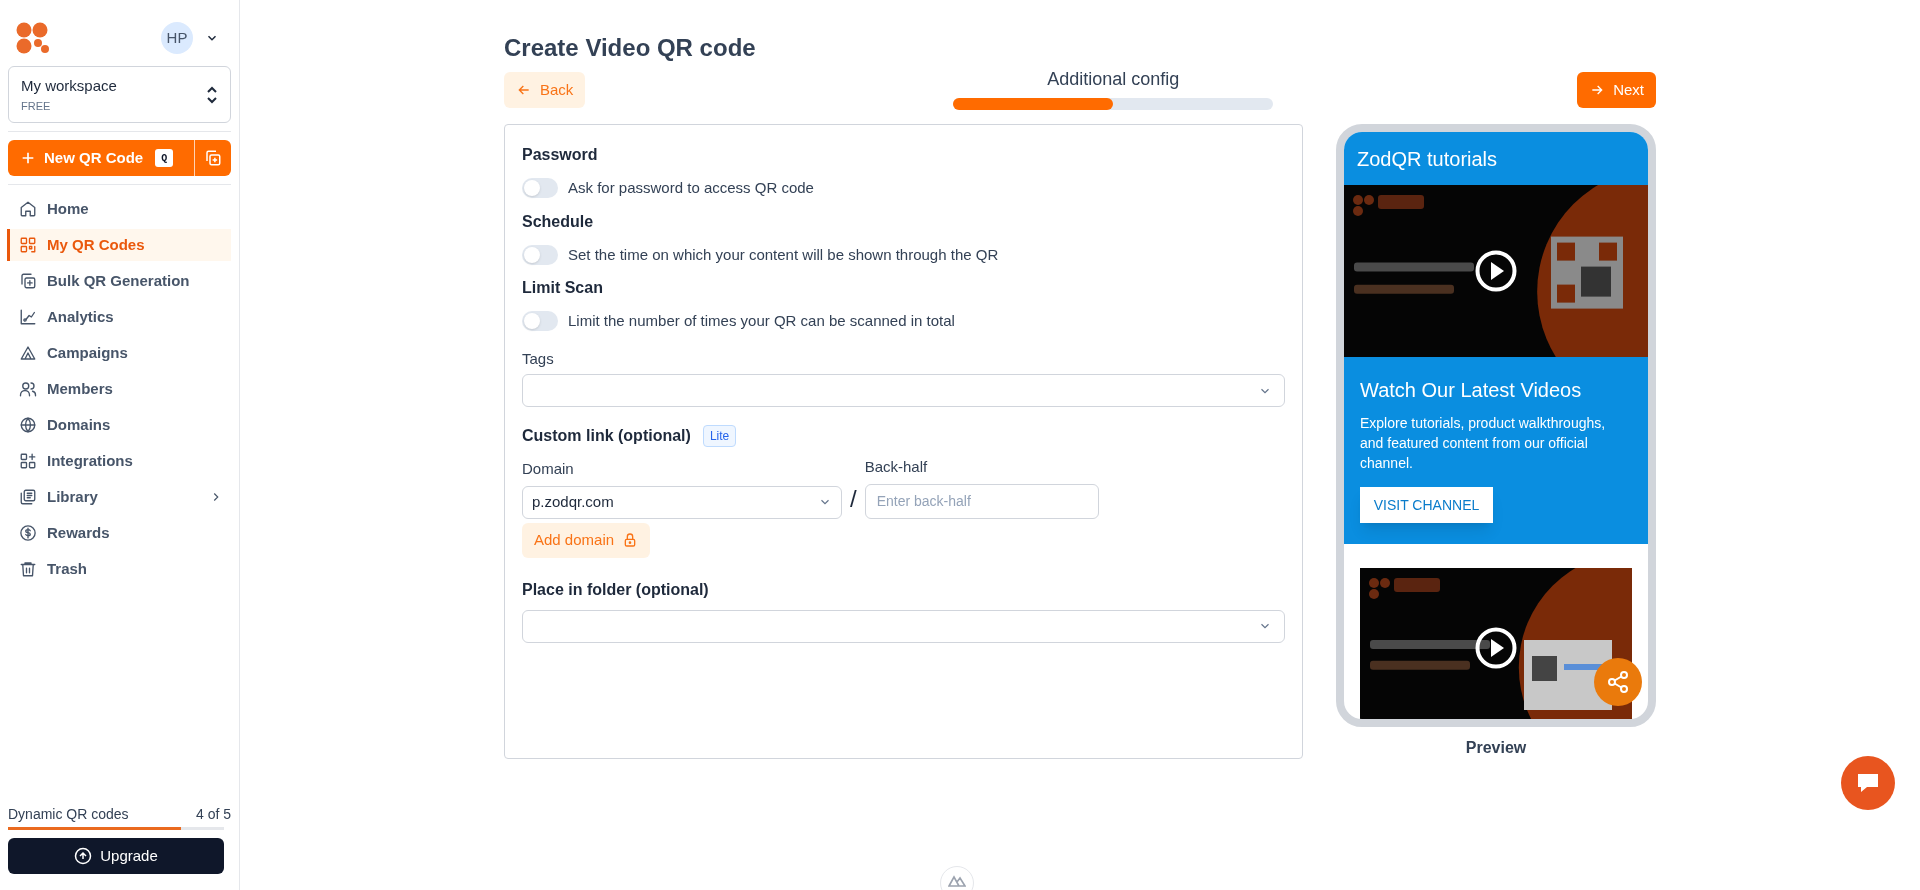  I want to click on share-icon, so click(1618, 682).